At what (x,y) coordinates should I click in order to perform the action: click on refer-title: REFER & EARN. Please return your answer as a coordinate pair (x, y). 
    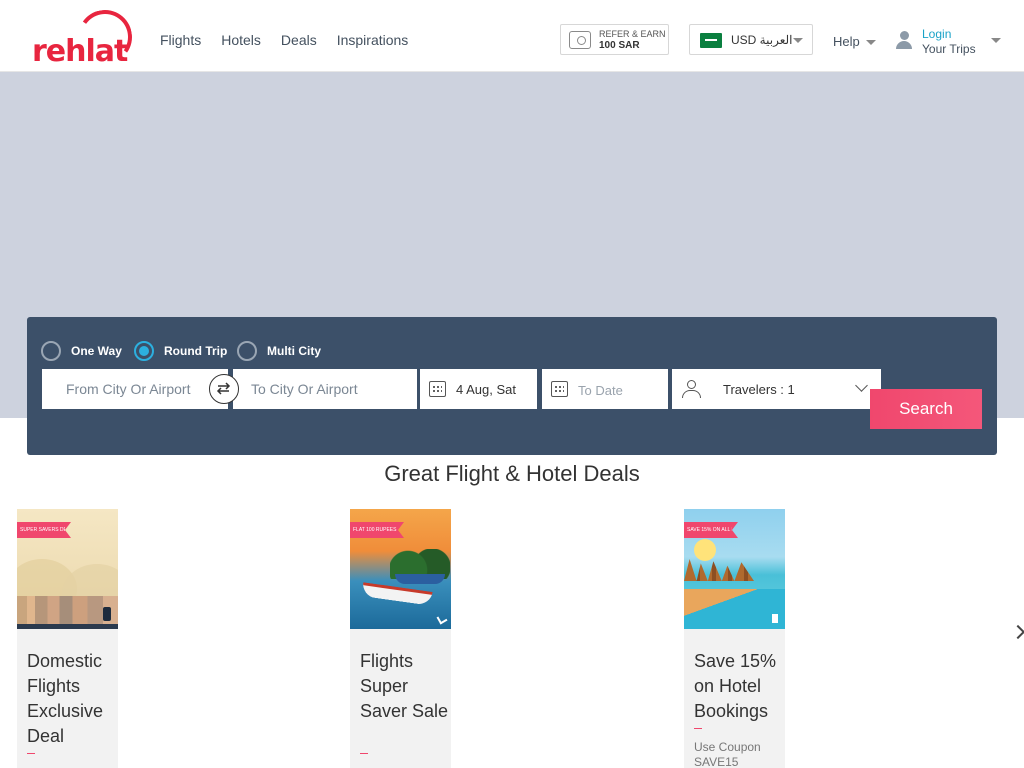
    Looking at the image, I should click on (632, 34).